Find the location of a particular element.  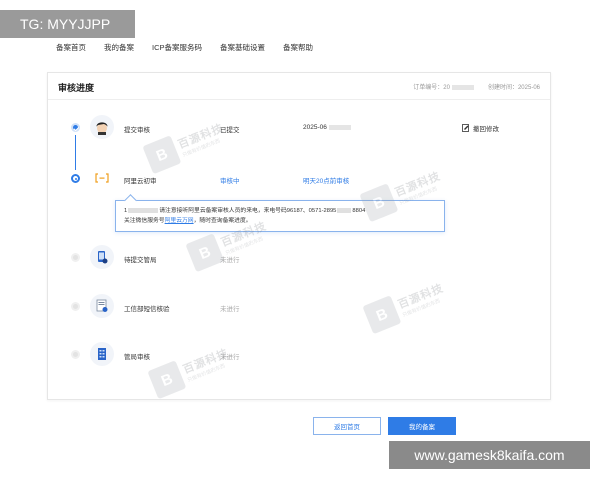

step-label: 提交审核 is located at coordinates (137, 130).